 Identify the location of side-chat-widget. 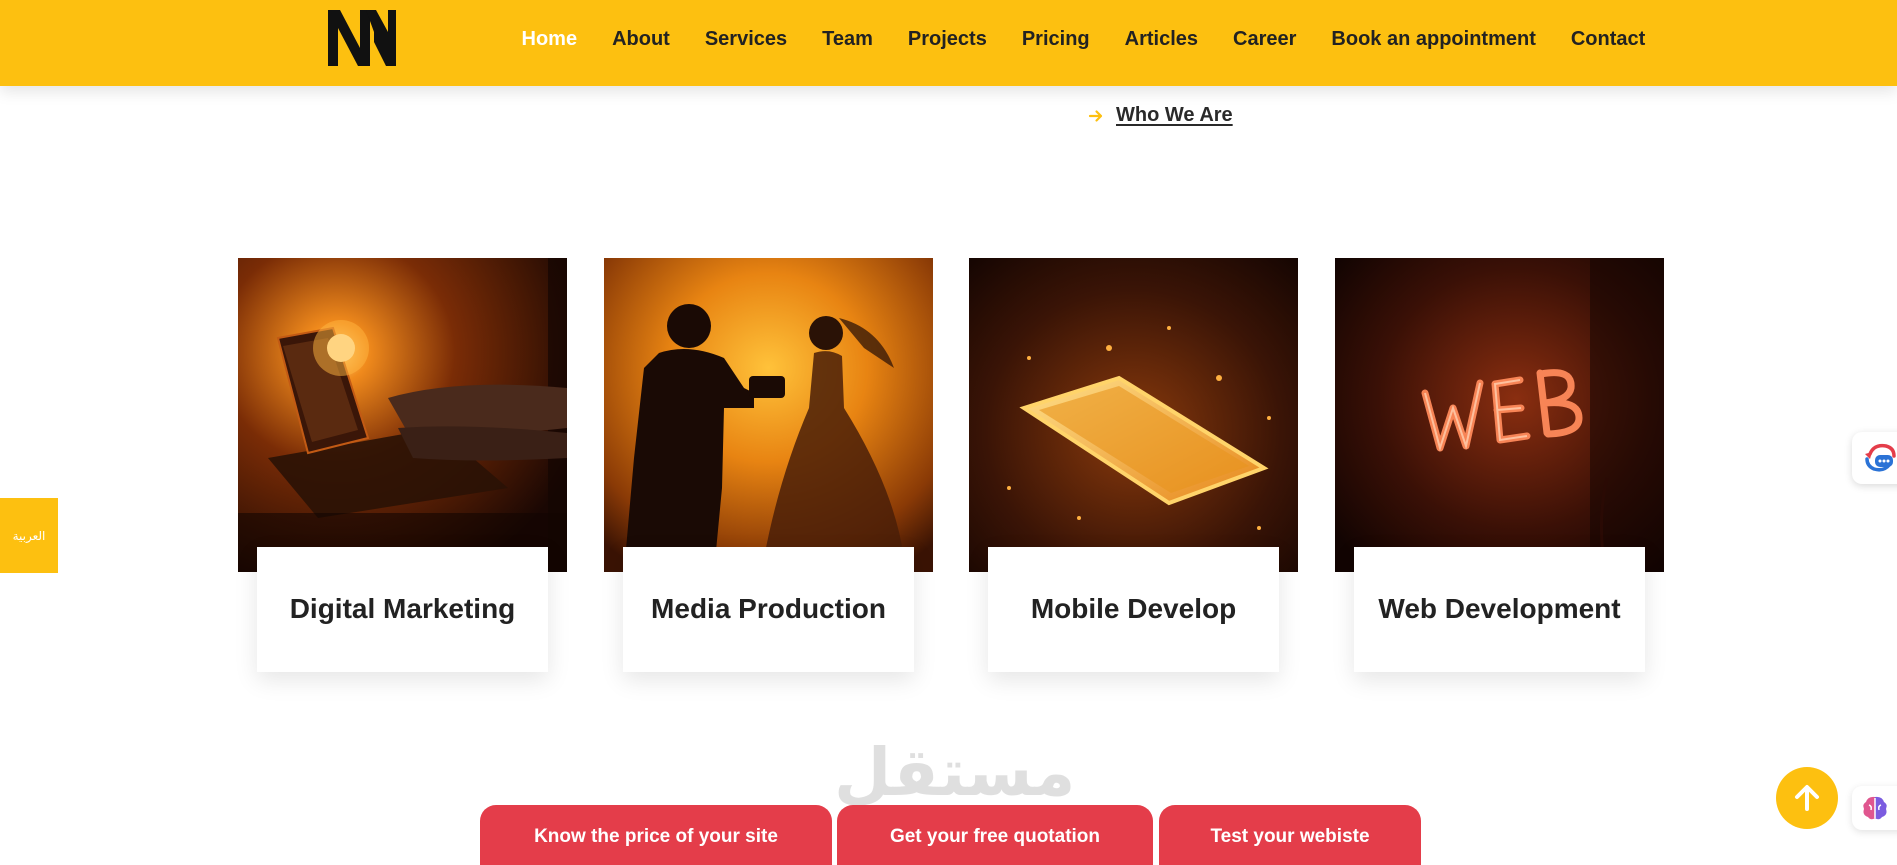
(1874, 458).